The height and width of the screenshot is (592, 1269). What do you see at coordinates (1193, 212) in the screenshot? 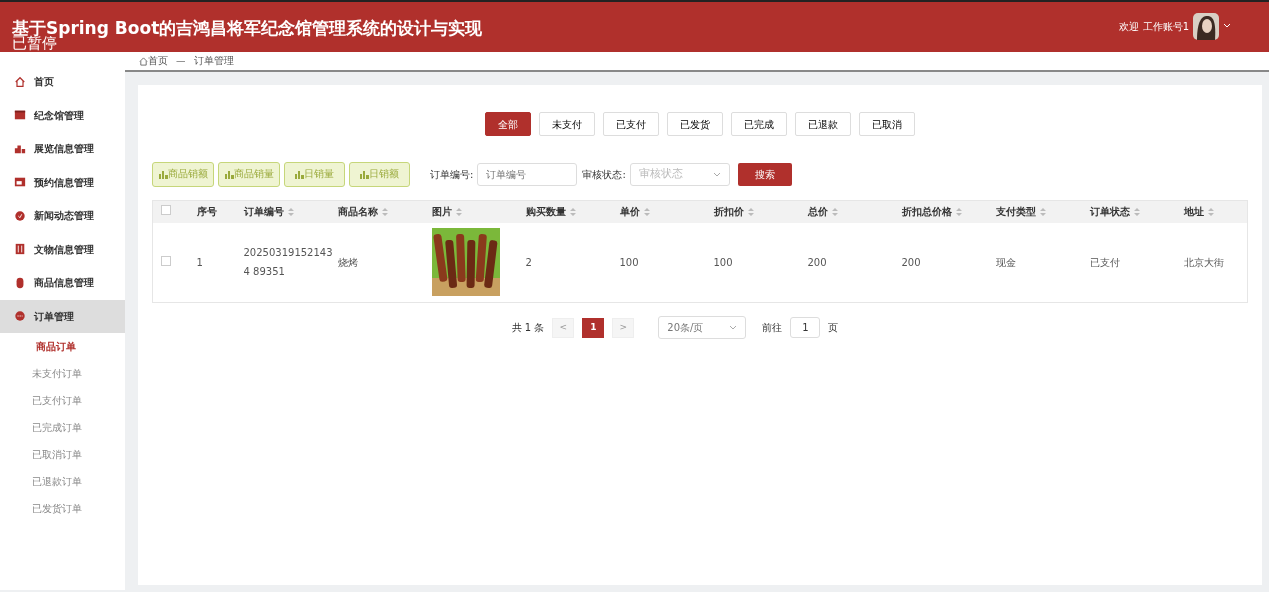
I see `column-header: 地址` at bounding box center [1193, 212].